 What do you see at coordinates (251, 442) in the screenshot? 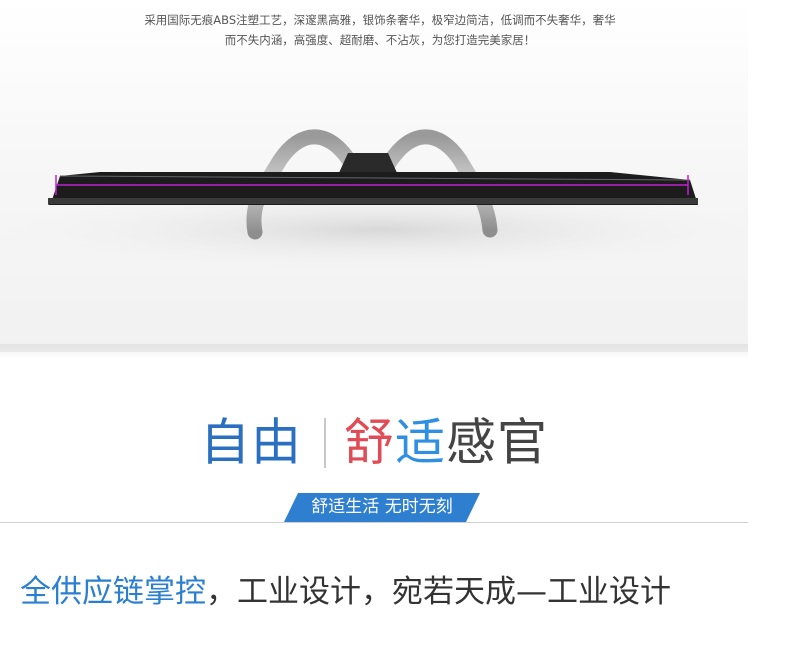
I see `headline-part-1: 自由` at bounding box center [251, 442].